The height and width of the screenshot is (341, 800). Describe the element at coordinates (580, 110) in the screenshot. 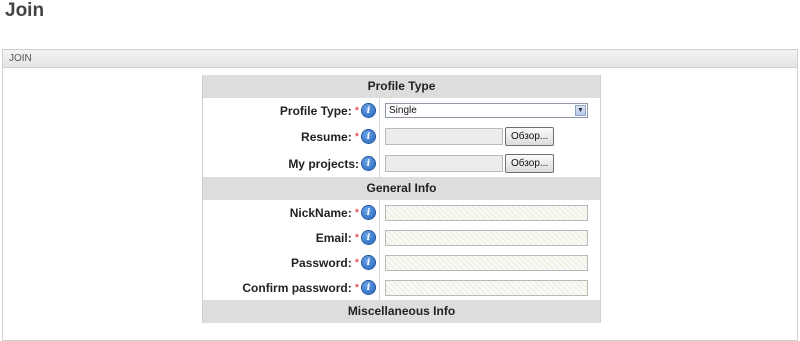

I see `chevron-down-icon: ▼` at that location.